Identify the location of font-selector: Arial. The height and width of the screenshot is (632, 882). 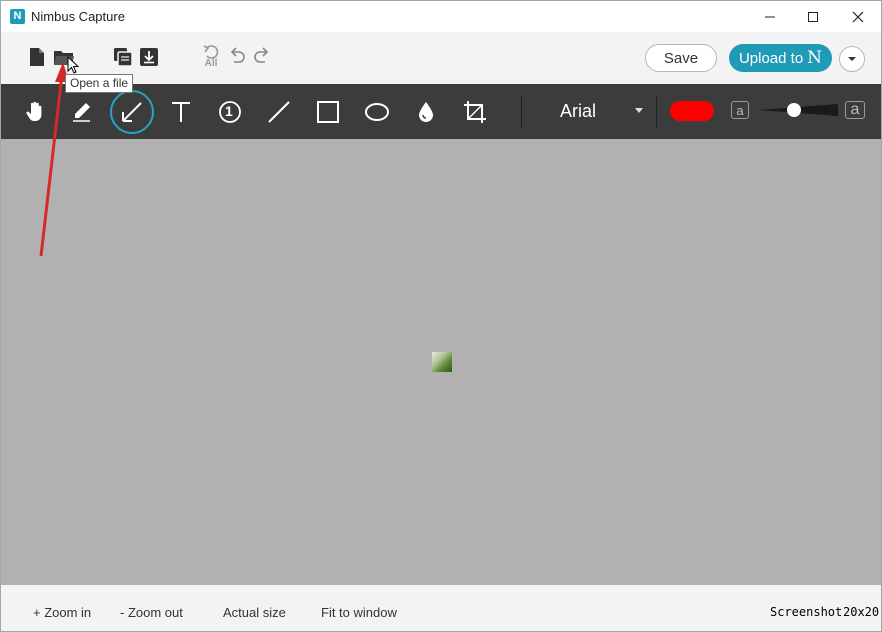
(599, 111).